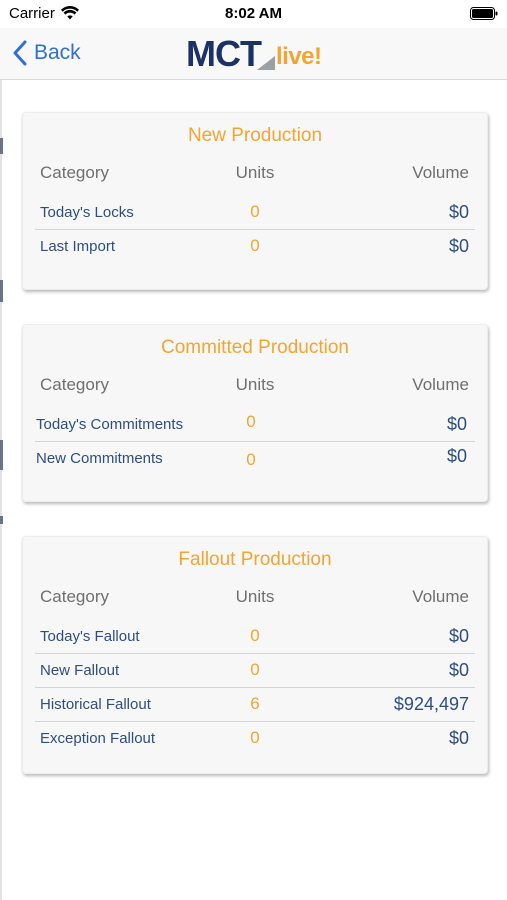 The height and width of the screenshot is (900, 507). What do you see at coordinates (299, 56) in the screenshot?
I see `logo-secondary-text: live!` at bounding box center [299, 56].